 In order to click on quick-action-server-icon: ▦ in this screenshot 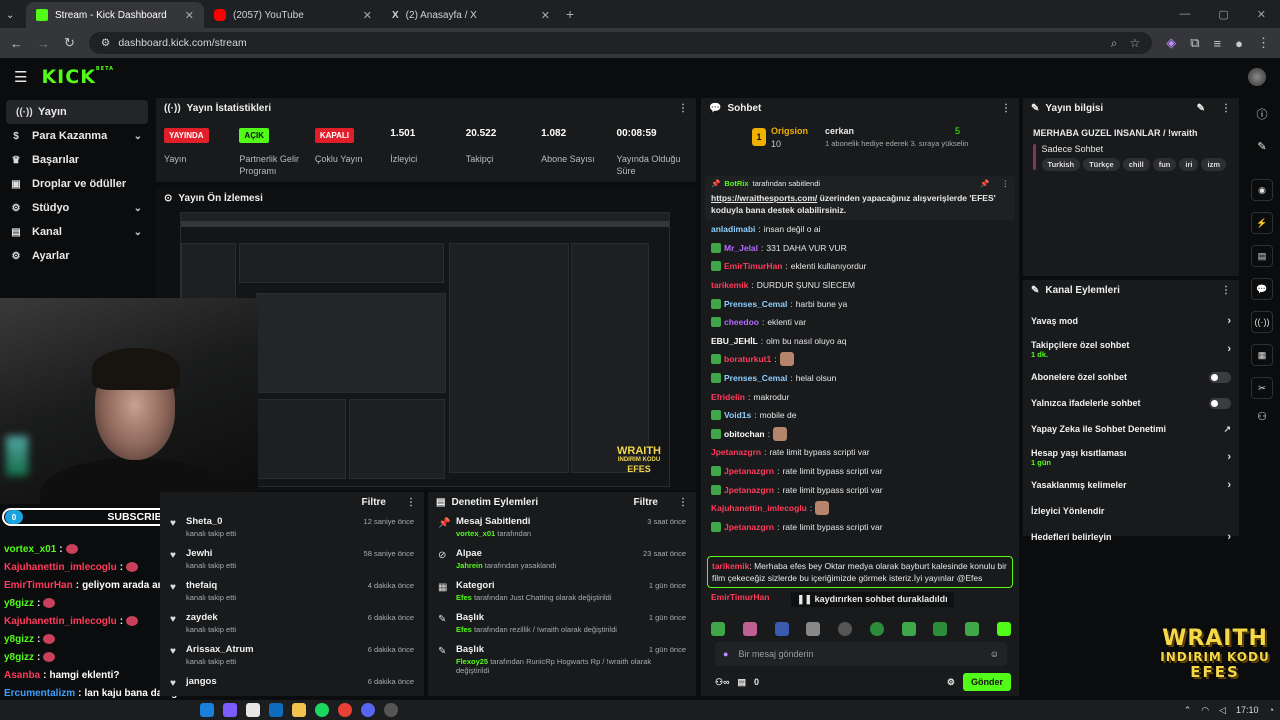, I will do `click(1262, 355)`.